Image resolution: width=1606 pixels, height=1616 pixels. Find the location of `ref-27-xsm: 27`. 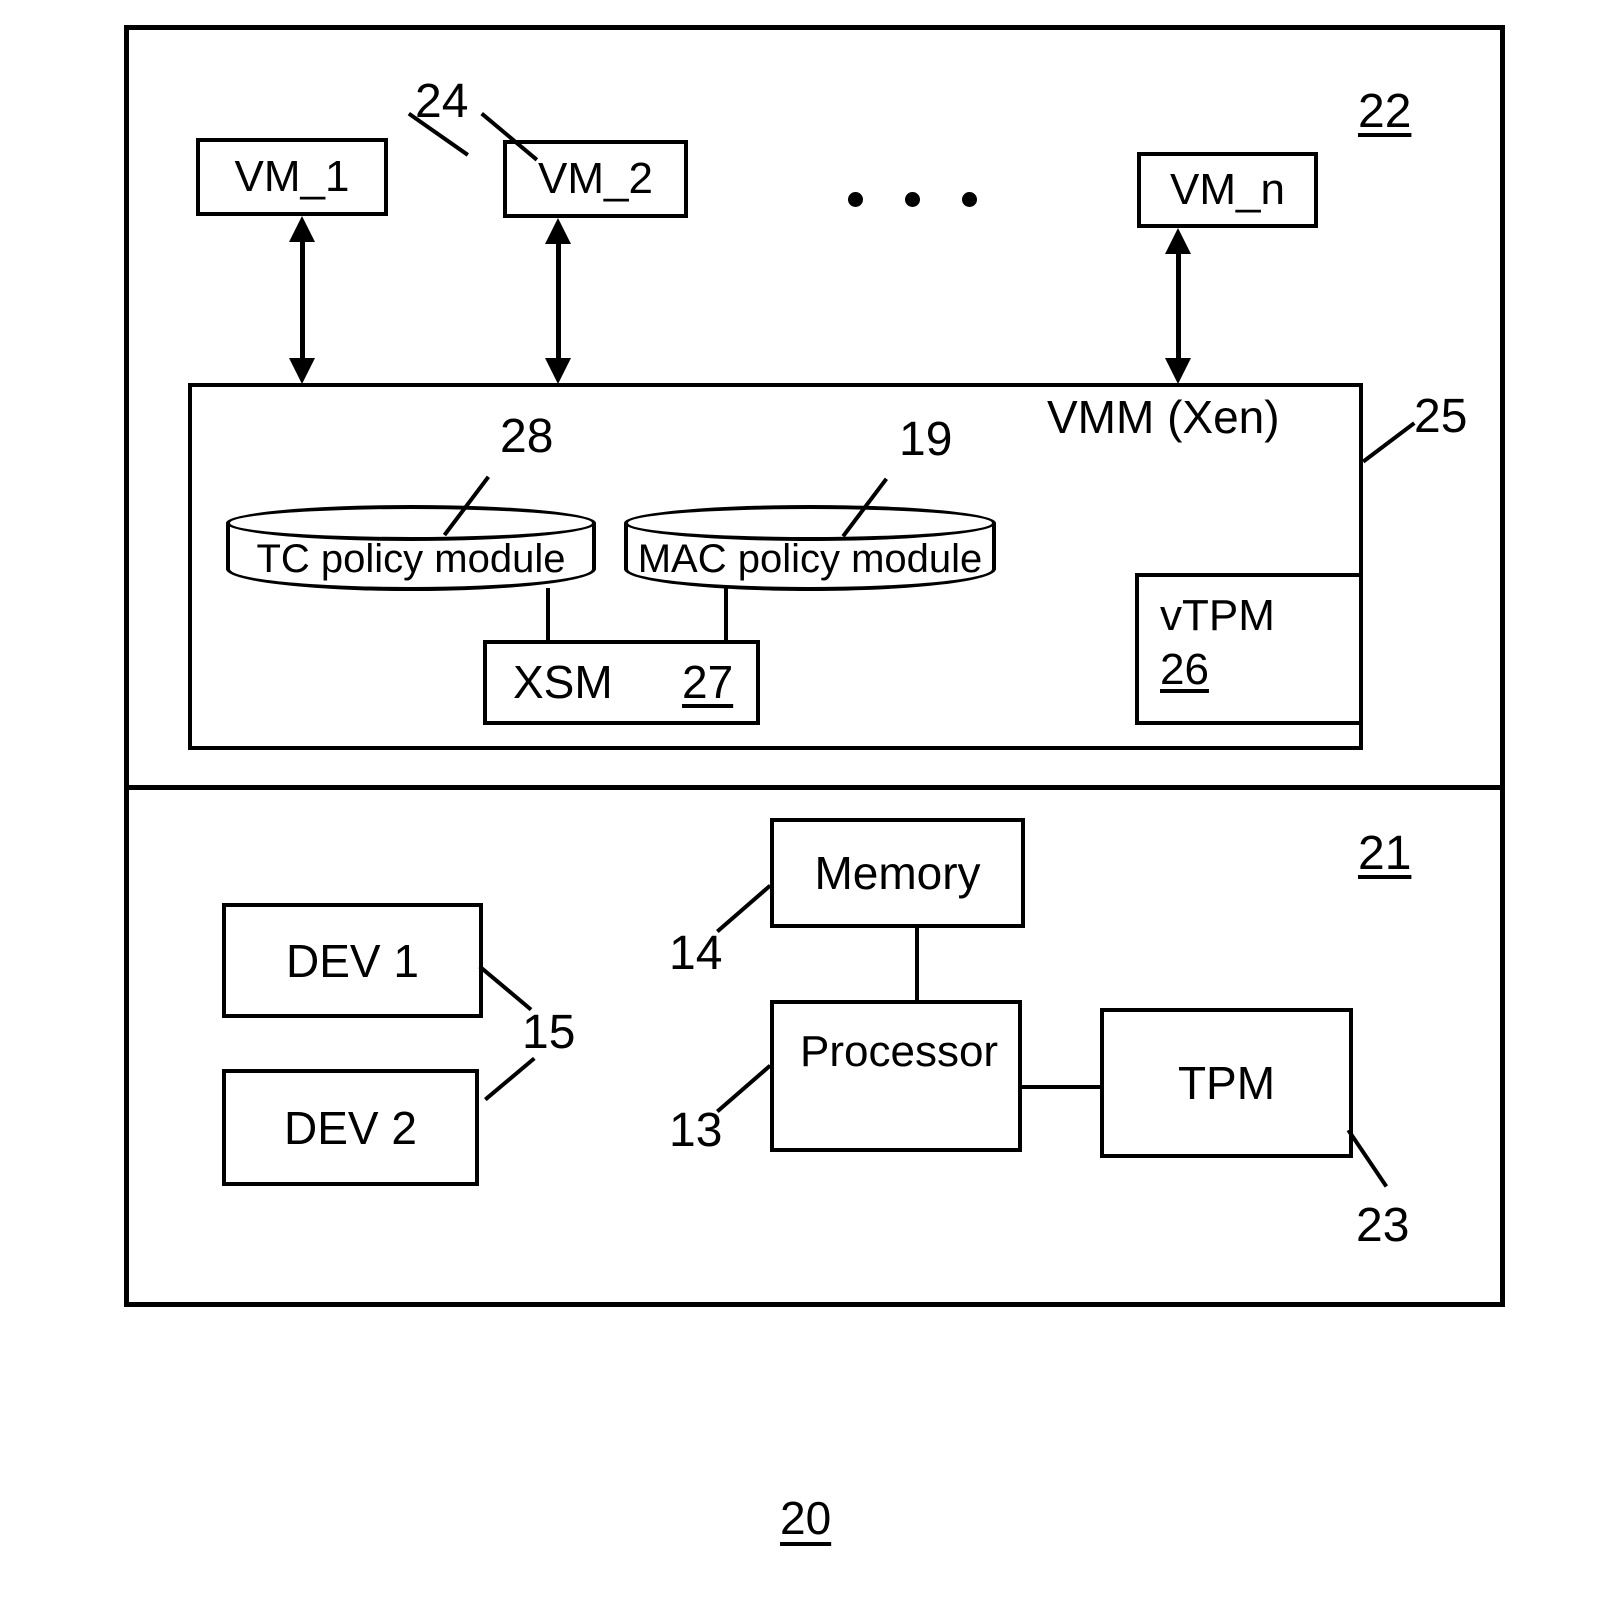

ref-27-xsm: 27 is located at coordinates (708, 682).